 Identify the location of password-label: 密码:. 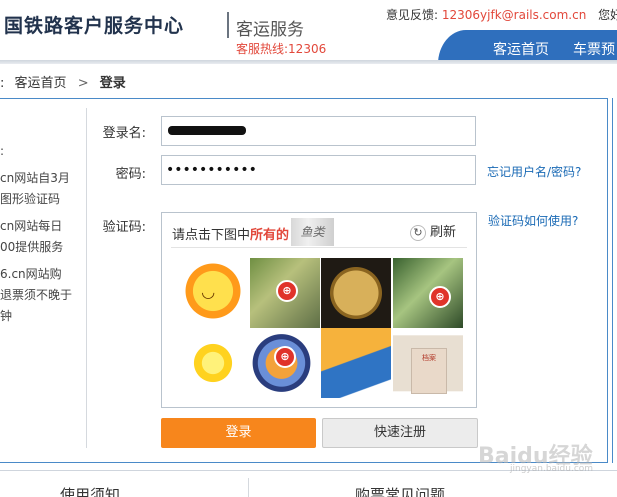
(130, 174).